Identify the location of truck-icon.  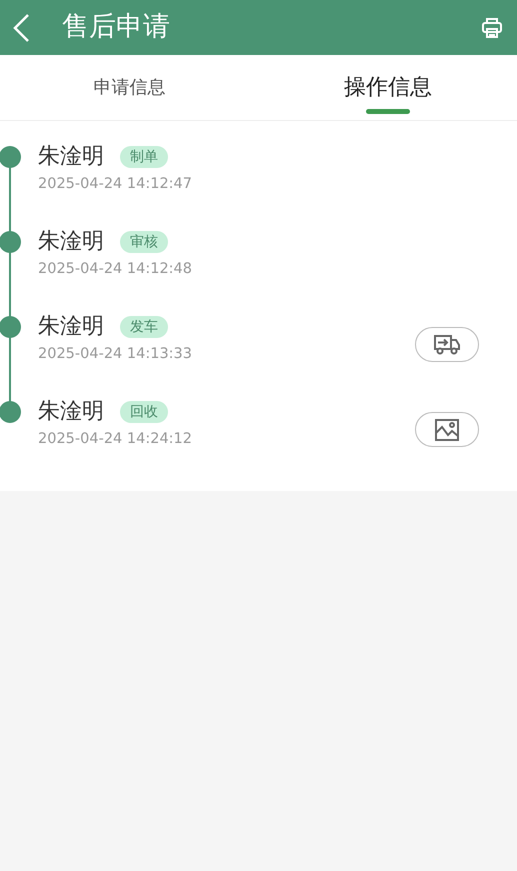
(447, 345).